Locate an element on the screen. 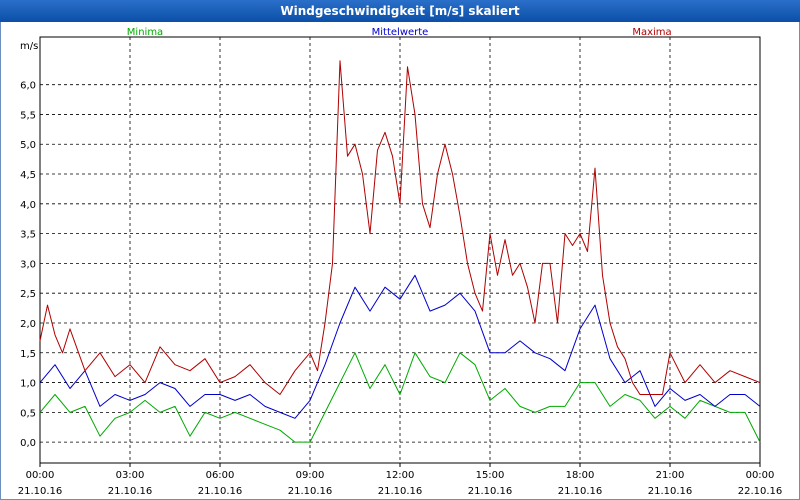 Image resolution: width=800 pixels, height=500 pixels. y-tick-label: 3,0 is located at coordinates (28, 264).